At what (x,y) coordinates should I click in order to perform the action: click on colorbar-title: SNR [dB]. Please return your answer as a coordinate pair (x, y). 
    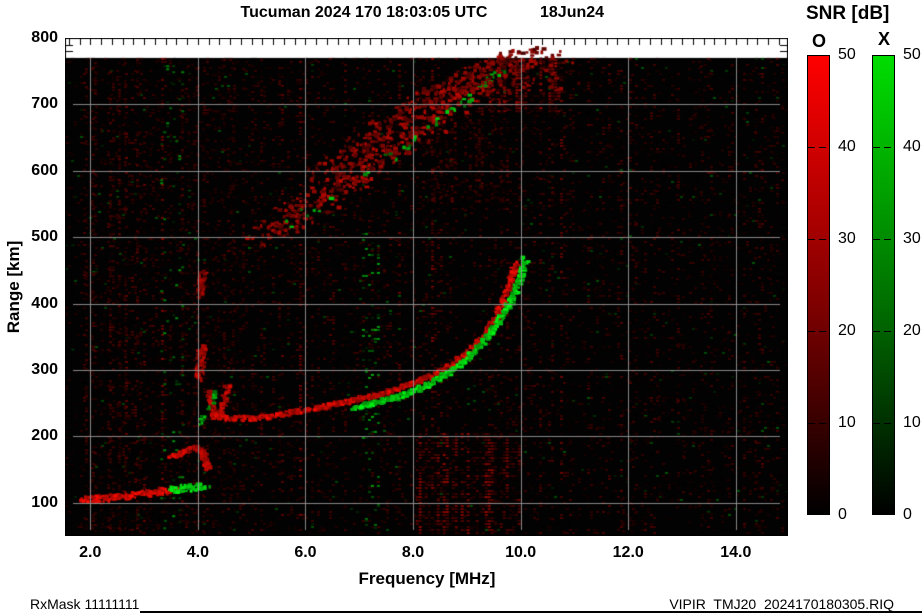
    Looking at the image, I should click on (848, 13).